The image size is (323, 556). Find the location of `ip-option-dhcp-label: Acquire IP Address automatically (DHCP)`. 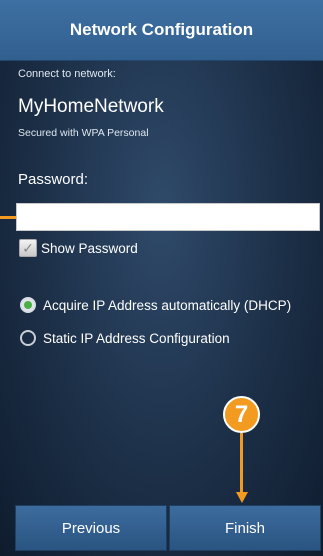

ip-option-dhcp-label: Acquire IP Address automatically (DHCP) is located at coordinates (167, 305).